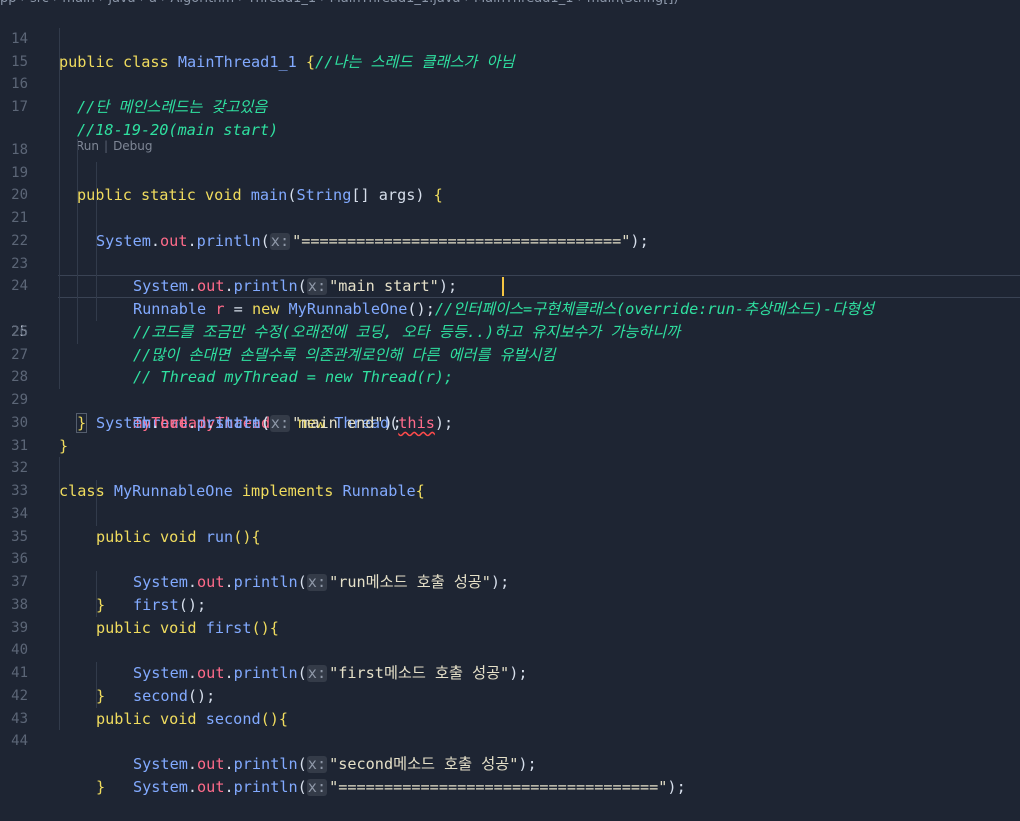 The width and height of the screenshot is (1020, 821). I want to click on code-line: 44 }, so click(510, 751).